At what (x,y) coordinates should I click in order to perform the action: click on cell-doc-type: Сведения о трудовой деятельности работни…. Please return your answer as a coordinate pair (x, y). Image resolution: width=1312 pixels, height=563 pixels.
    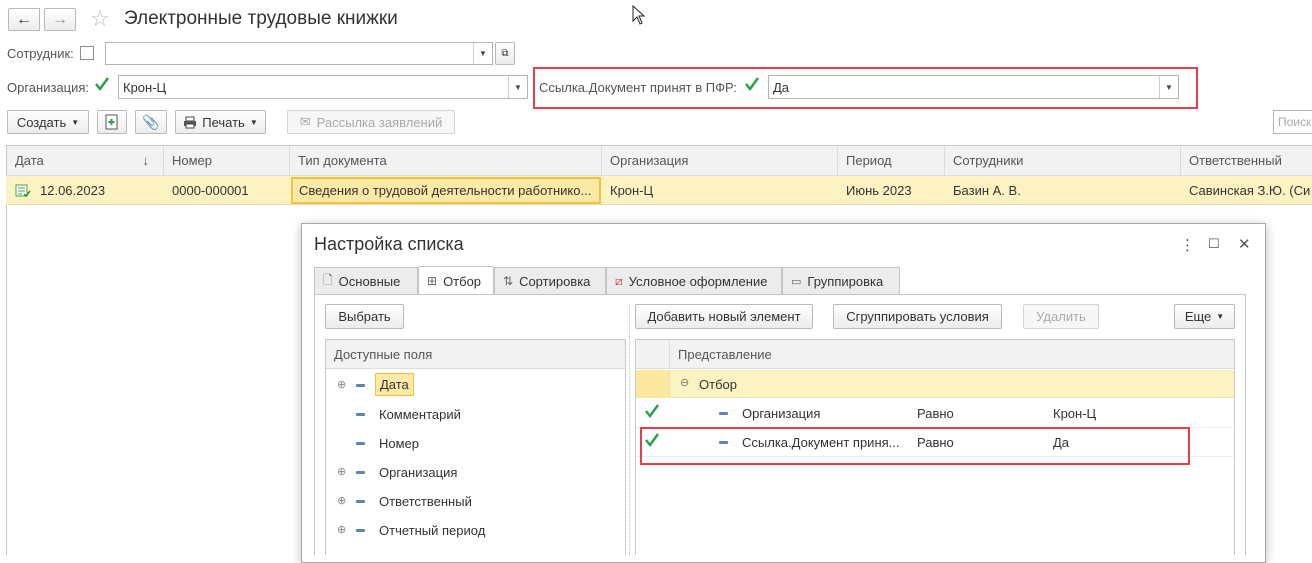
    Looking at the image, I should click on (446, 190).